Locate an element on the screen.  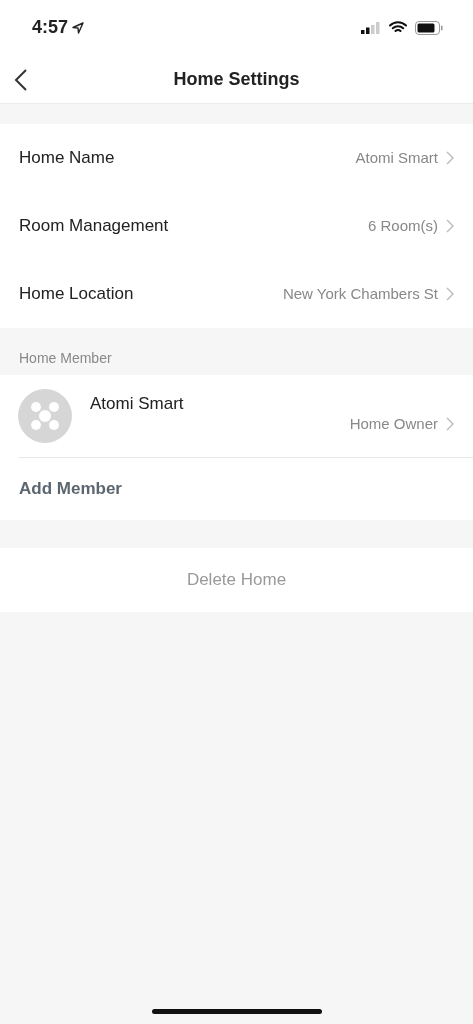
member-name: Atomi Smart is located at coordinates (137, 404).